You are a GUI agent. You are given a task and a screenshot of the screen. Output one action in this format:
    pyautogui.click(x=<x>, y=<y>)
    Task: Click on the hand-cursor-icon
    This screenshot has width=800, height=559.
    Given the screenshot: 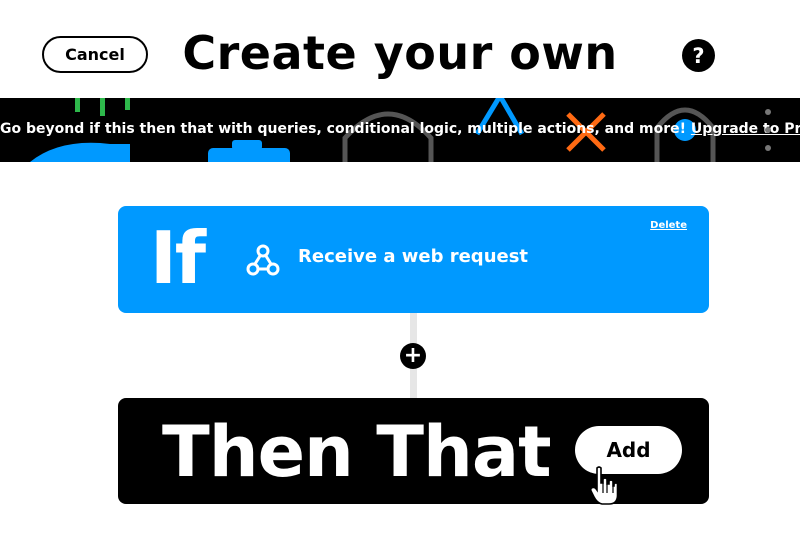 What is the action you would take?
    pyautogui.click(x=604, y=485)
    